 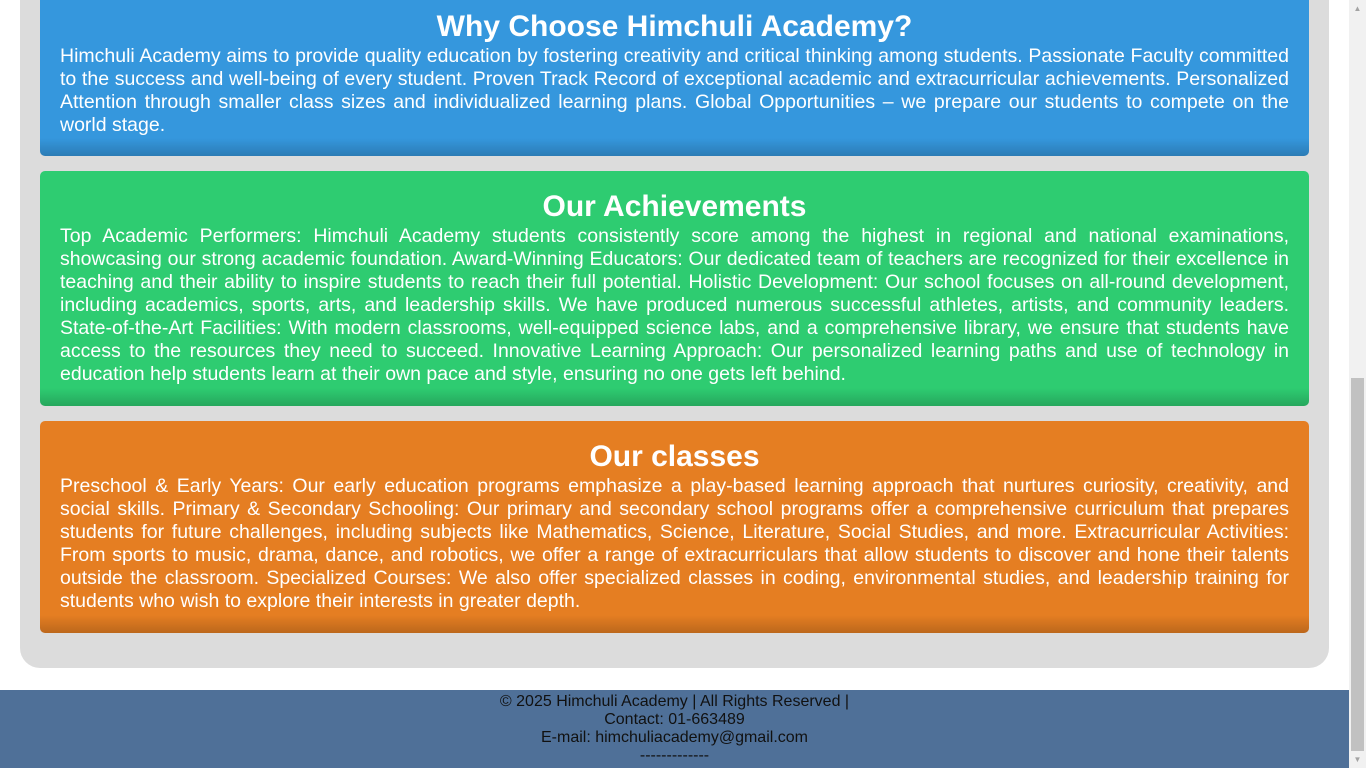 I want to click on classes-heading: Our classes, so click(x=674, y=456).